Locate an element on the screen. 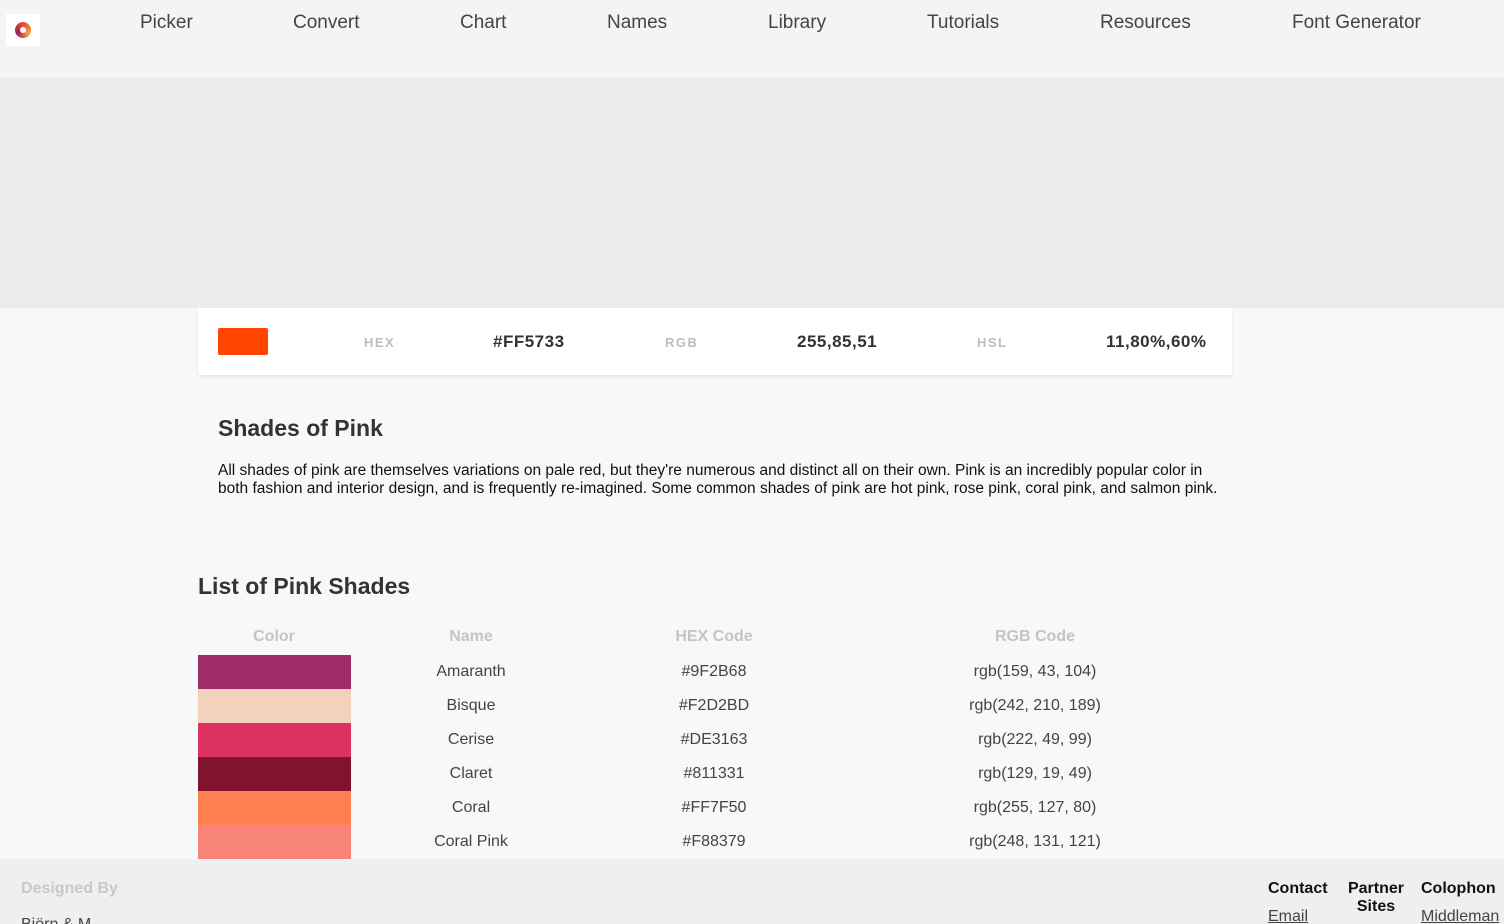 The height and width of the screenshot is (924, 1504). current-color-swatch is located at coordinates (243, 341).